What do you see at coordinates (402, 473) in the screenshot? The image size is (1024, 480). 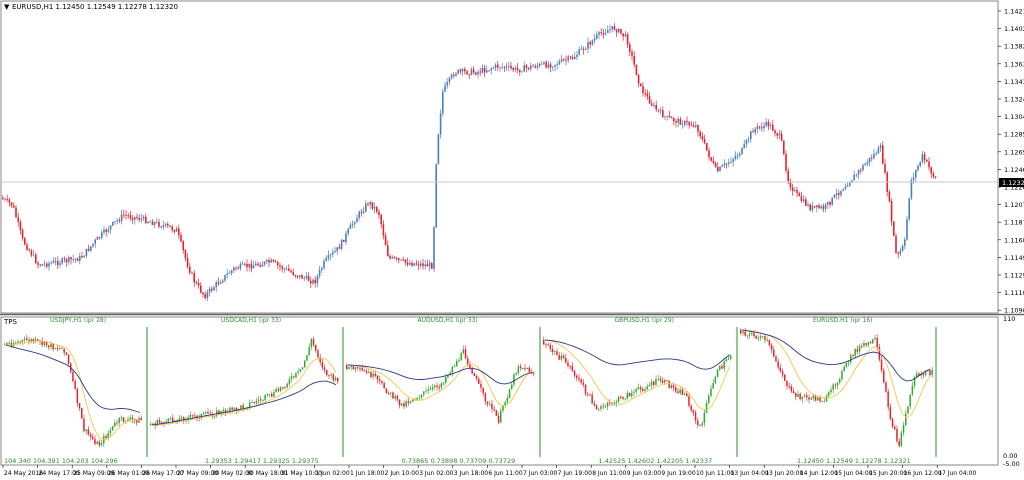 I see `time-label: 2 Jun 10:00` at bounding box center [402, 473].